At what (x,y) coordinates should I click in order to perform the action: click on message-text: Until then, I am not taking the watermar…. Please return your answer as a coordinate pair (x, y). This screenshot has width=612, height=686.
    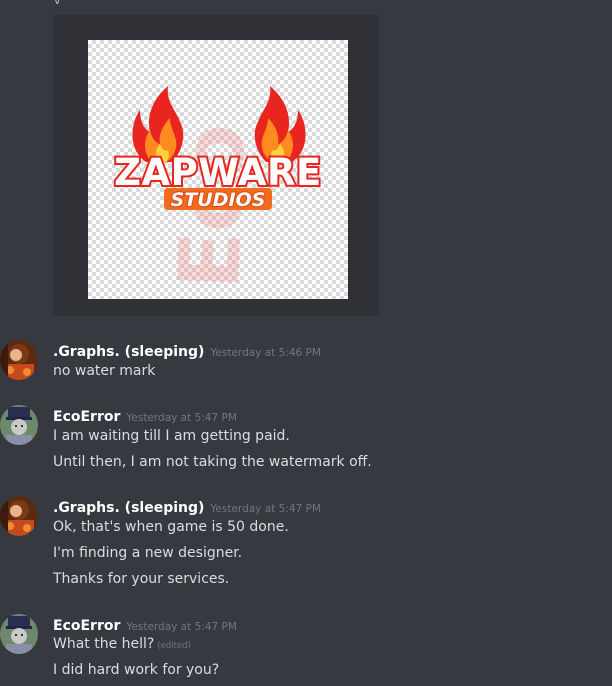
    Looking at the image, I should click on (212, 462).